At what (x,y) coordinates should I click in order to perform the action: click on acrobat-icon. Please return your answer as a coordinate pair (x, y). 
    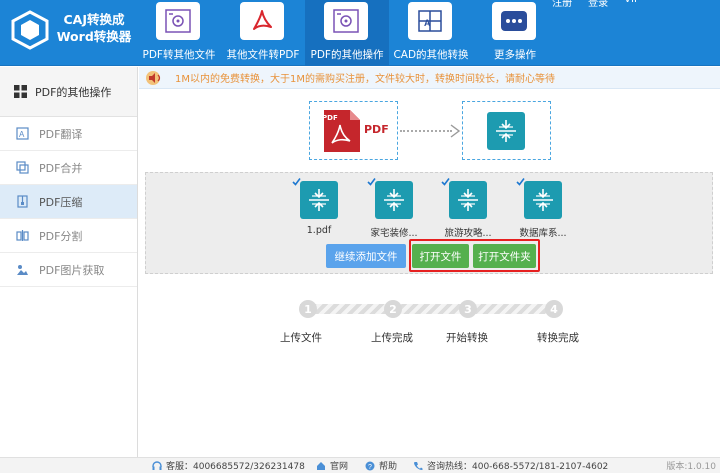
    Looking at the image, I should click on (262, 20).